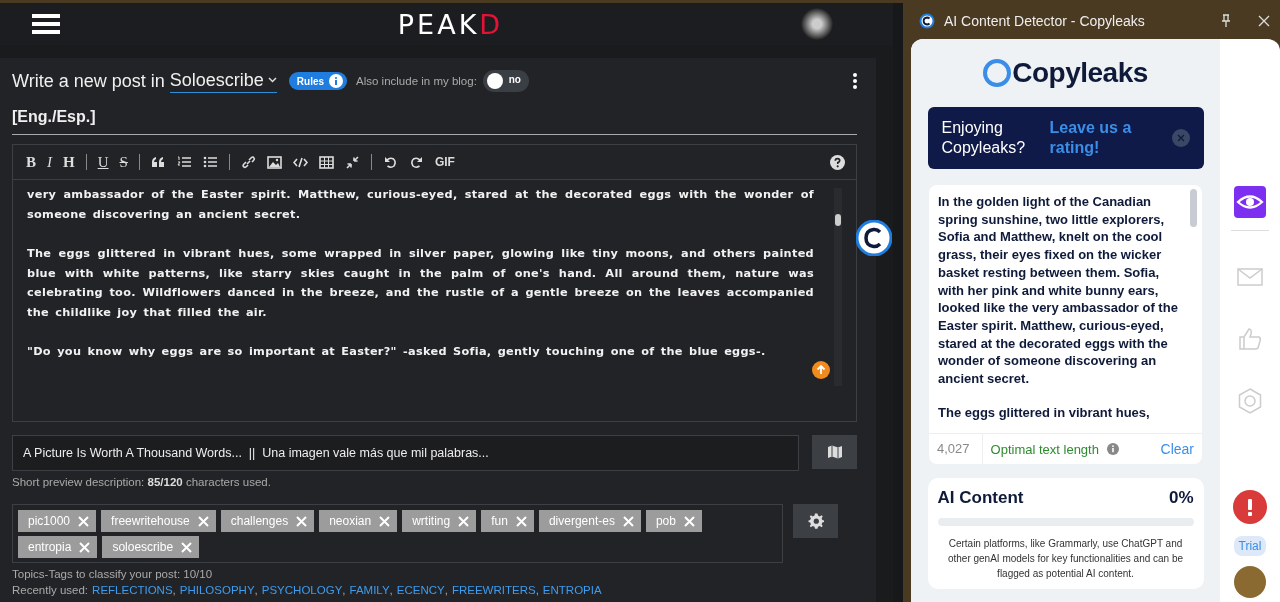  What do you see at coordinates (49, 162) in the screenshot?
I see `italic-button: I` at bounding box center [49, 162].